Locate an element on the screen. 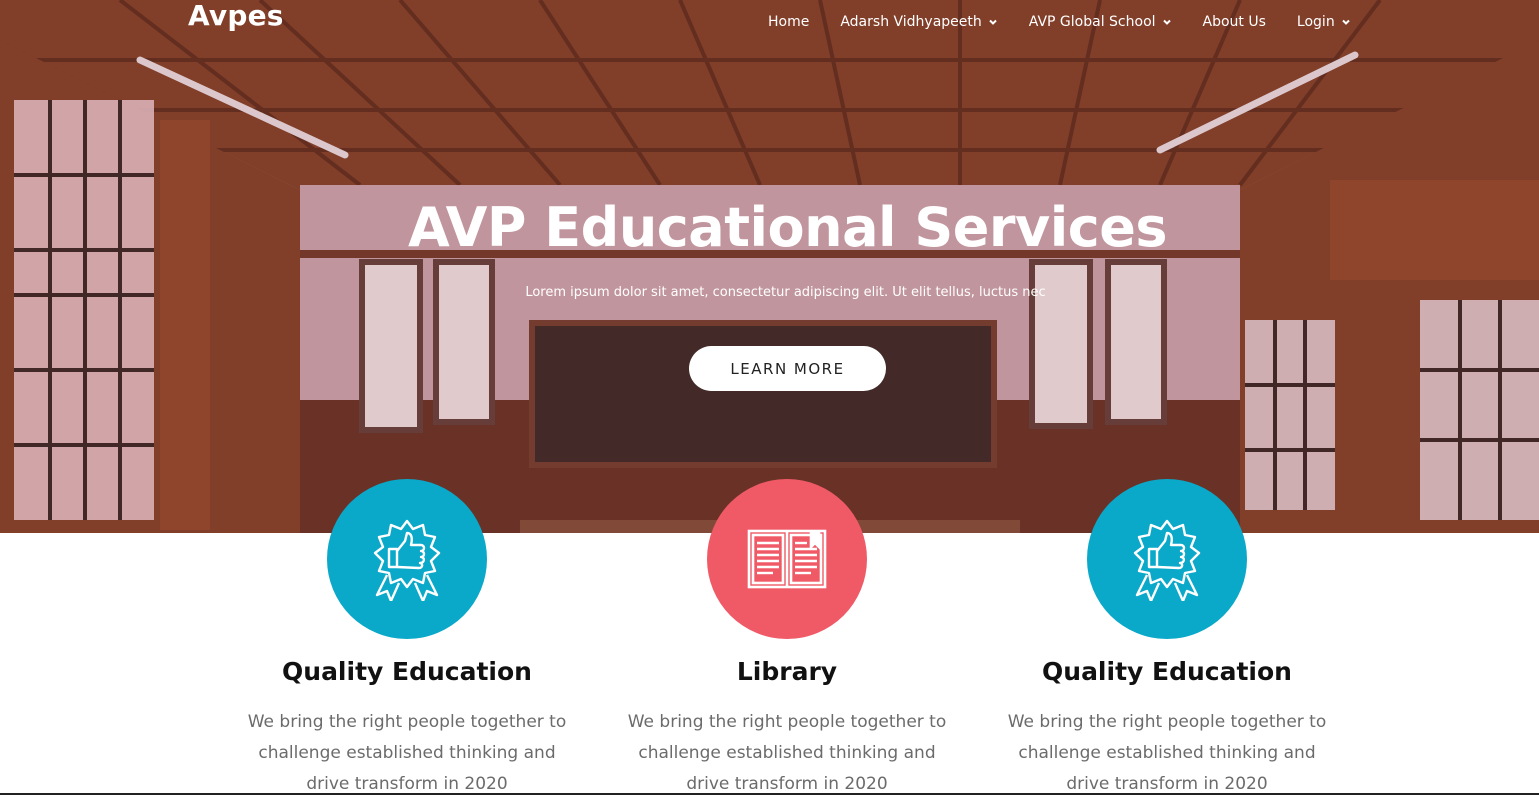 This screenshot has height=800, width=1539. nav-item-label: Login is located at coordinates (1315, 22).